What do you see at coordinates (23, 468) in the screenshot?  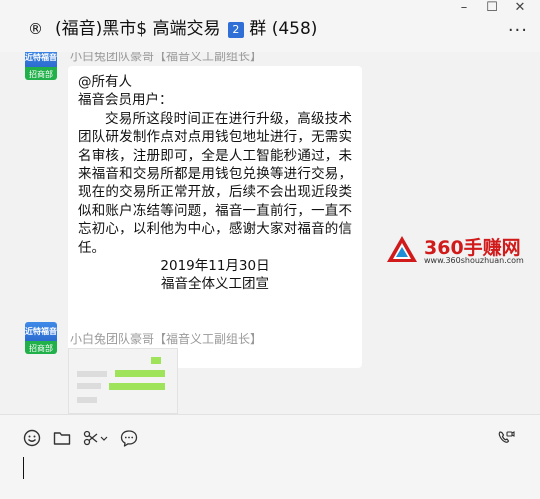 I see `text-cursor` at bounding box center [23, 468].